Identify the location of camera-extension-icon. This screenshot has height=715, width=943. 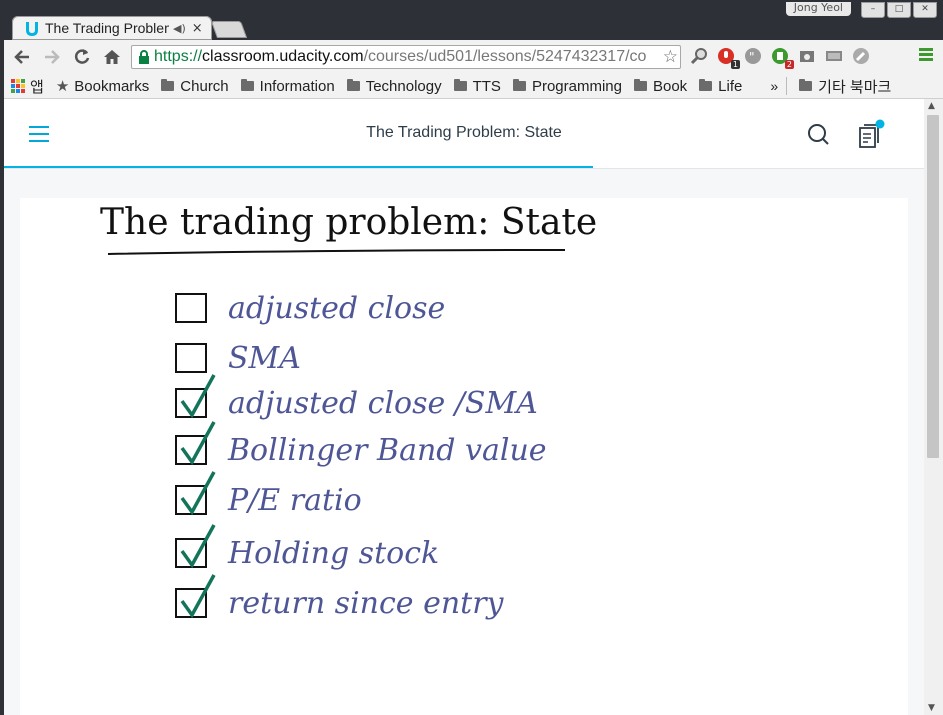
(807, 56).